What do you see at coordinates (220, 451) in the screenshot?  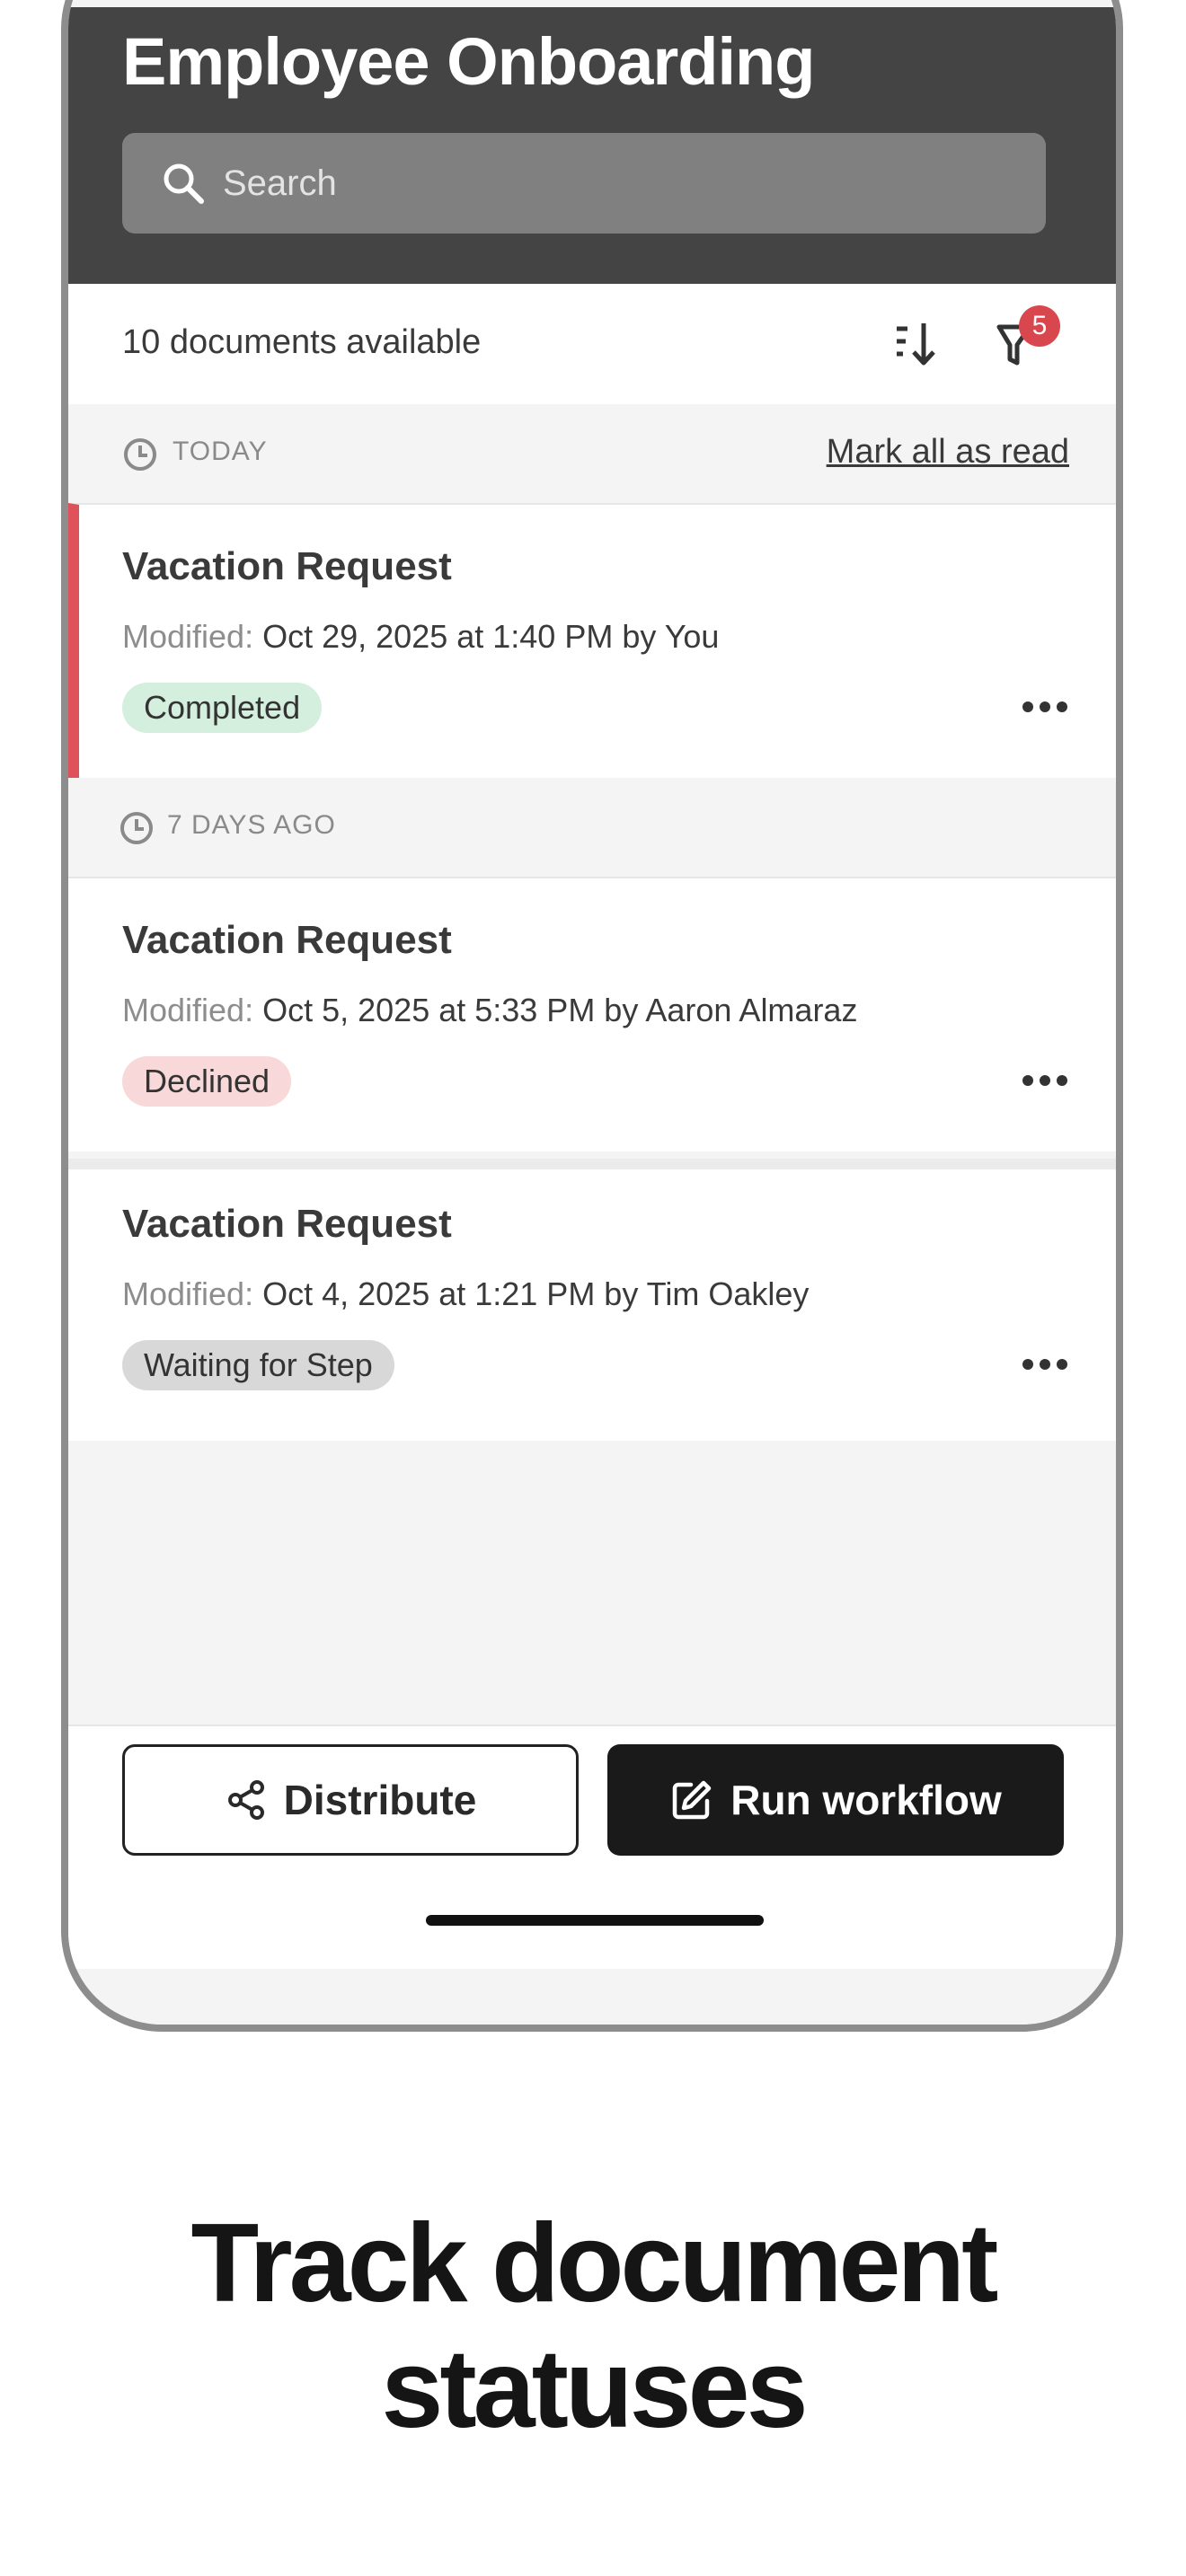 I see `section-label: TODAY` at bounding box center [220, 451].